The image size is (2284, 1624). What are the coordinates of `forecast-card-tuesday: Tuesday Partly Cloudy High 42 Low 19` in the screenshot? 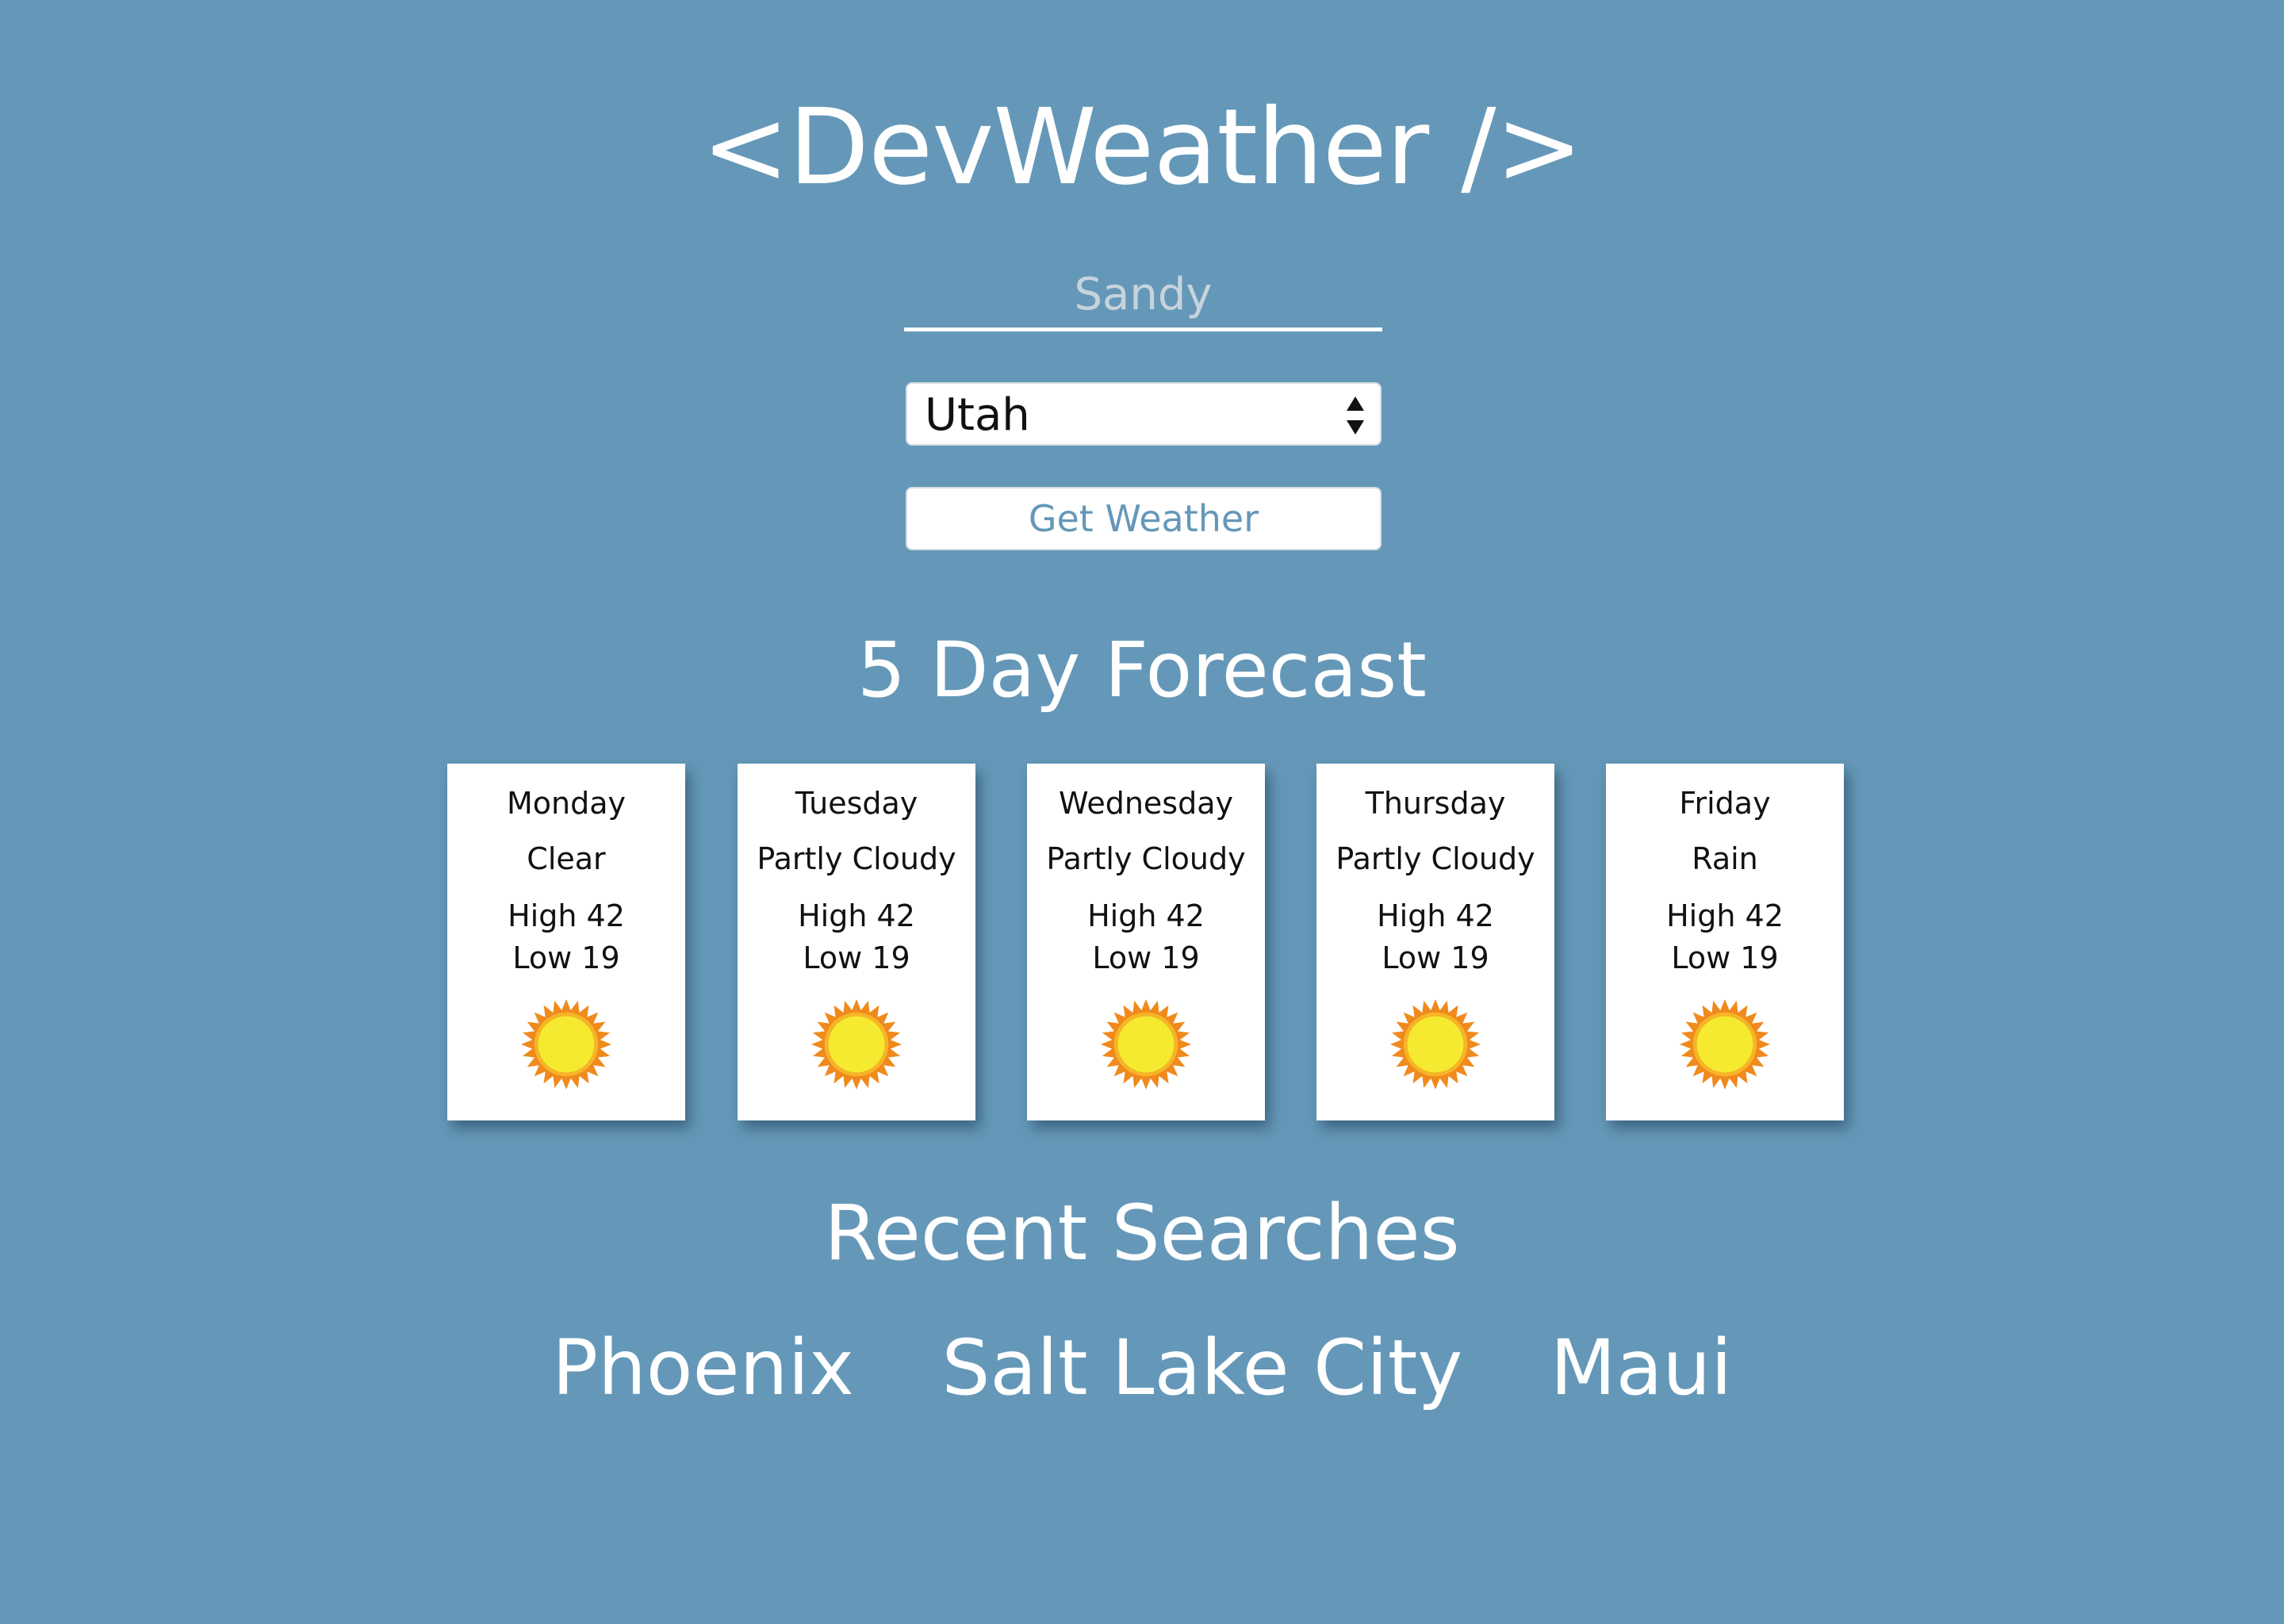 It's located at (856, 942).